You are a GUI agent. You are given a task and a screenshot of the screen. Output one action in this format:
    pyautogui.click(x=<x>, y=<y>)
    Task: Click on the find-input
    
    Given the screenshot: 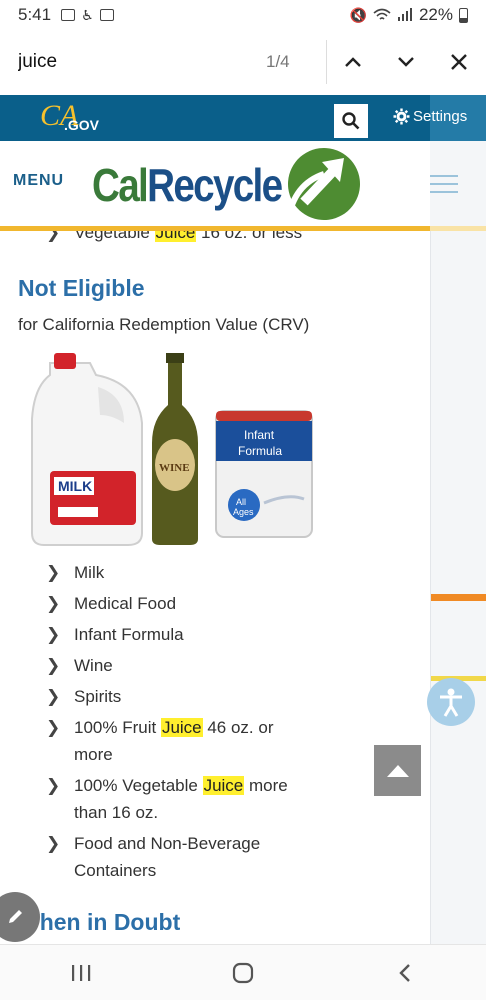 What is the action you would take?
    pyautogui.click(x=138, y=62)
    